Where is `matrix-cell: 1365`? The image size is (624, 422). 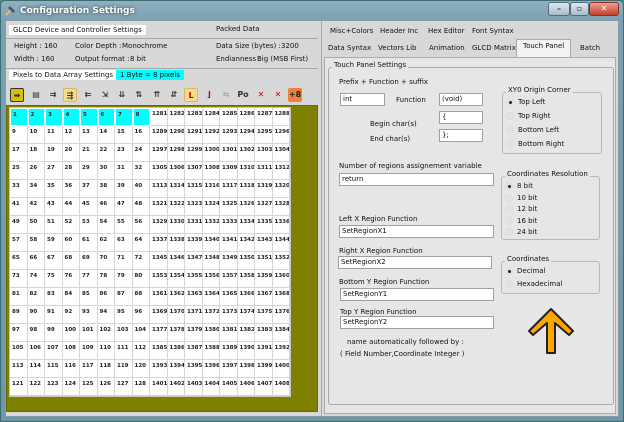
matrix-cell: 1365 is located at coordinates (229, 297).